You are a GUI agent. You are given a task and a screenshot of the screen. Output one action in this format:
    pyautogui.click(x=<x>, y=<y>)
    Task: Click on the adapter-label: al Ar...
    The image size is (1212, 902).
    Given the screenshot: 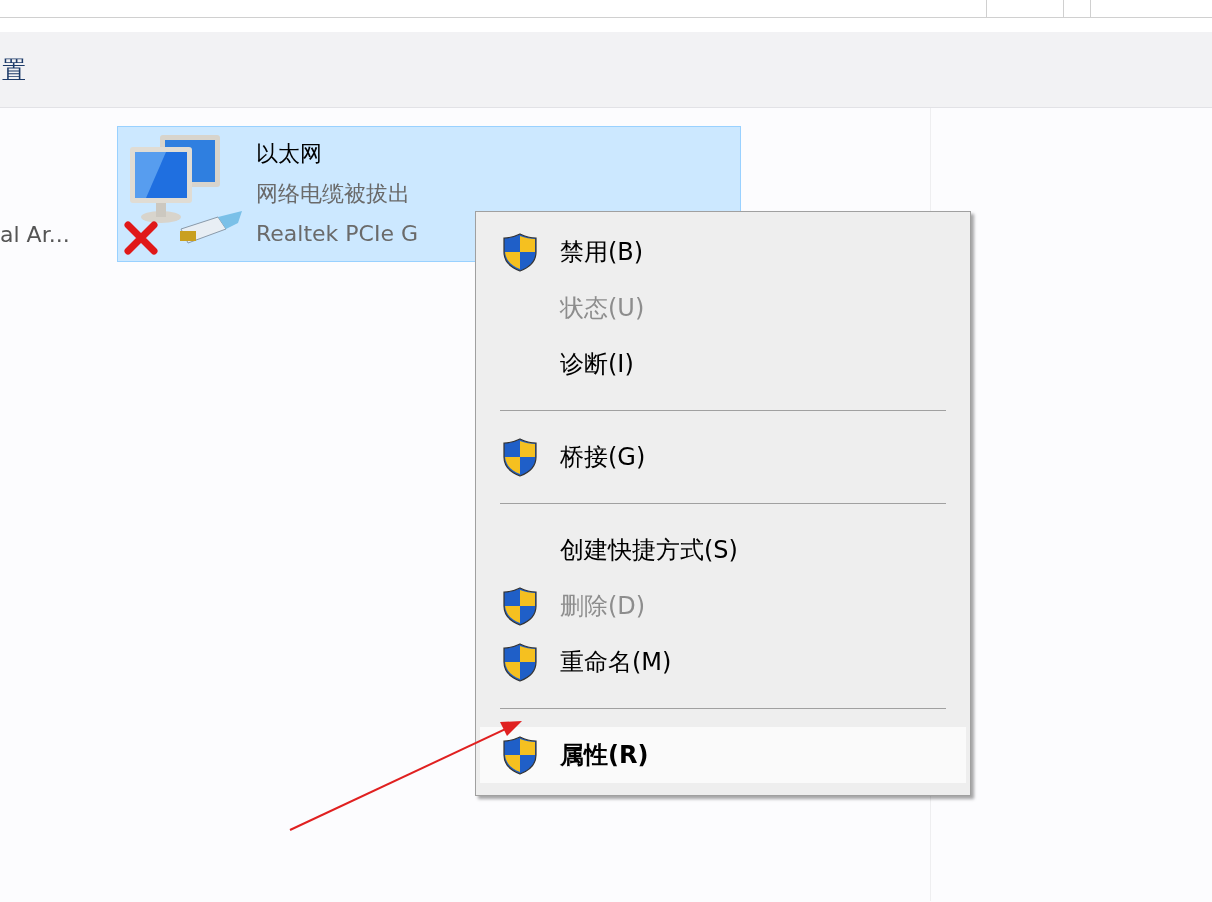 What is the action you would take?
    pyautogui.click(x=35, y=234)
    